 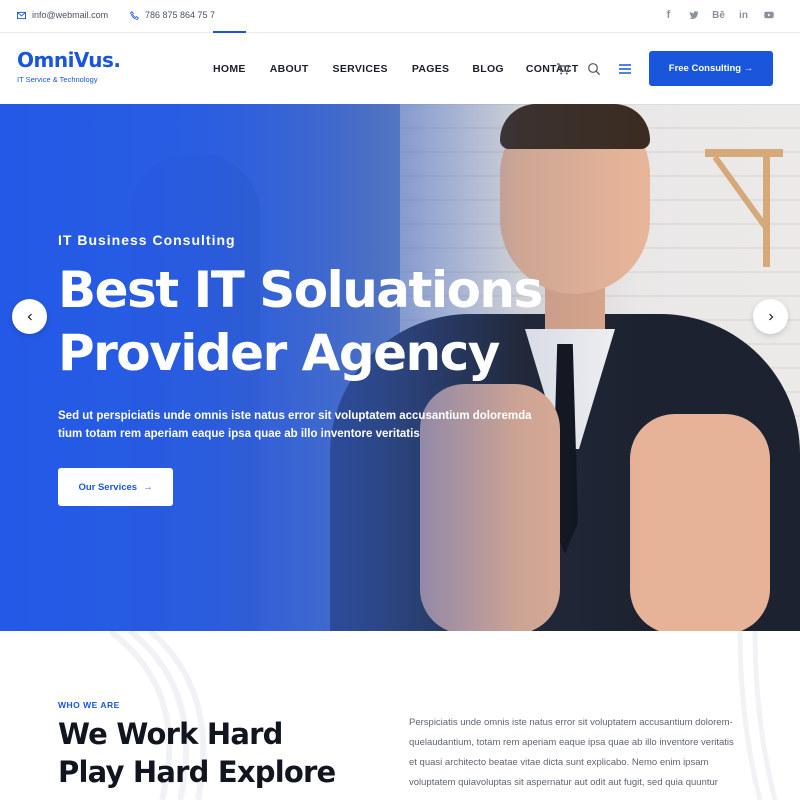 I want to click on hero-title-line-1: Best IT Soluations, so click(x=300, y=290).